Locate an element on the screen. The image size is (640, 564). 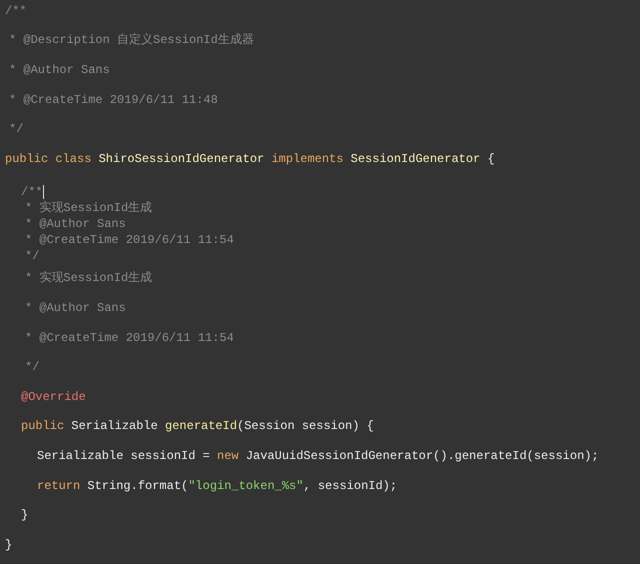
code-text: Serializable is located at coordinates (114, 427).